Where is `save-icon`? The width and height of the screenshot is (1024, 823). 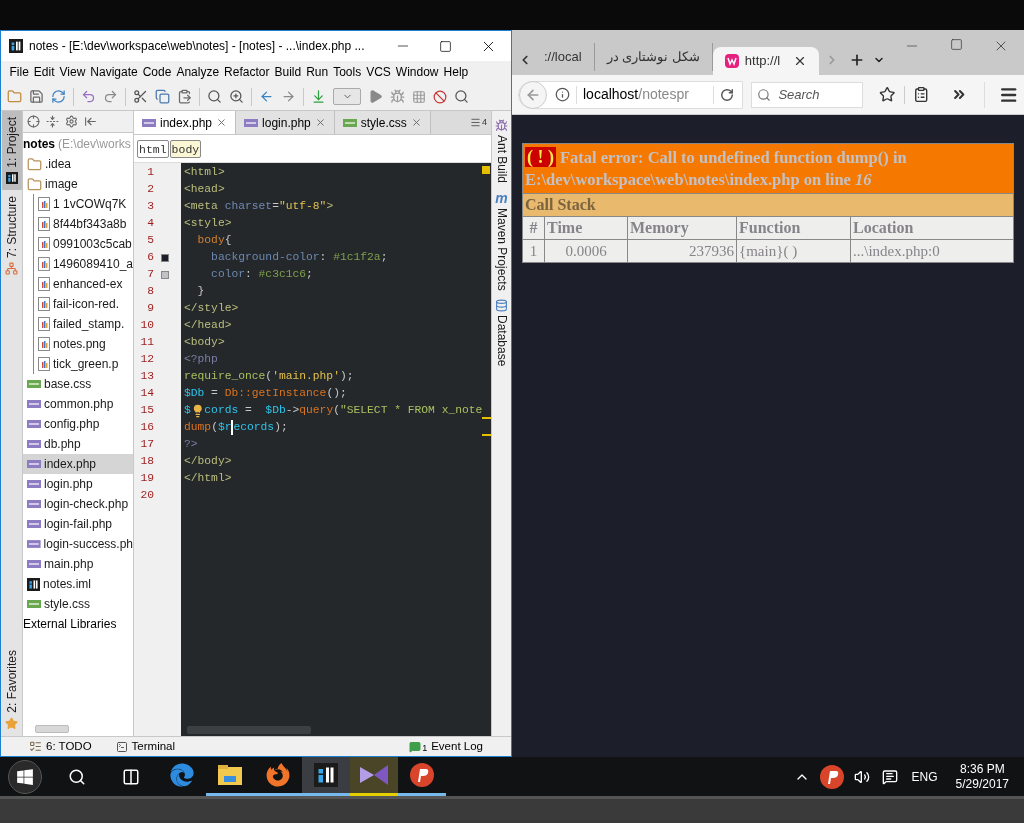 save-icon is located at coordinates (36, 96).